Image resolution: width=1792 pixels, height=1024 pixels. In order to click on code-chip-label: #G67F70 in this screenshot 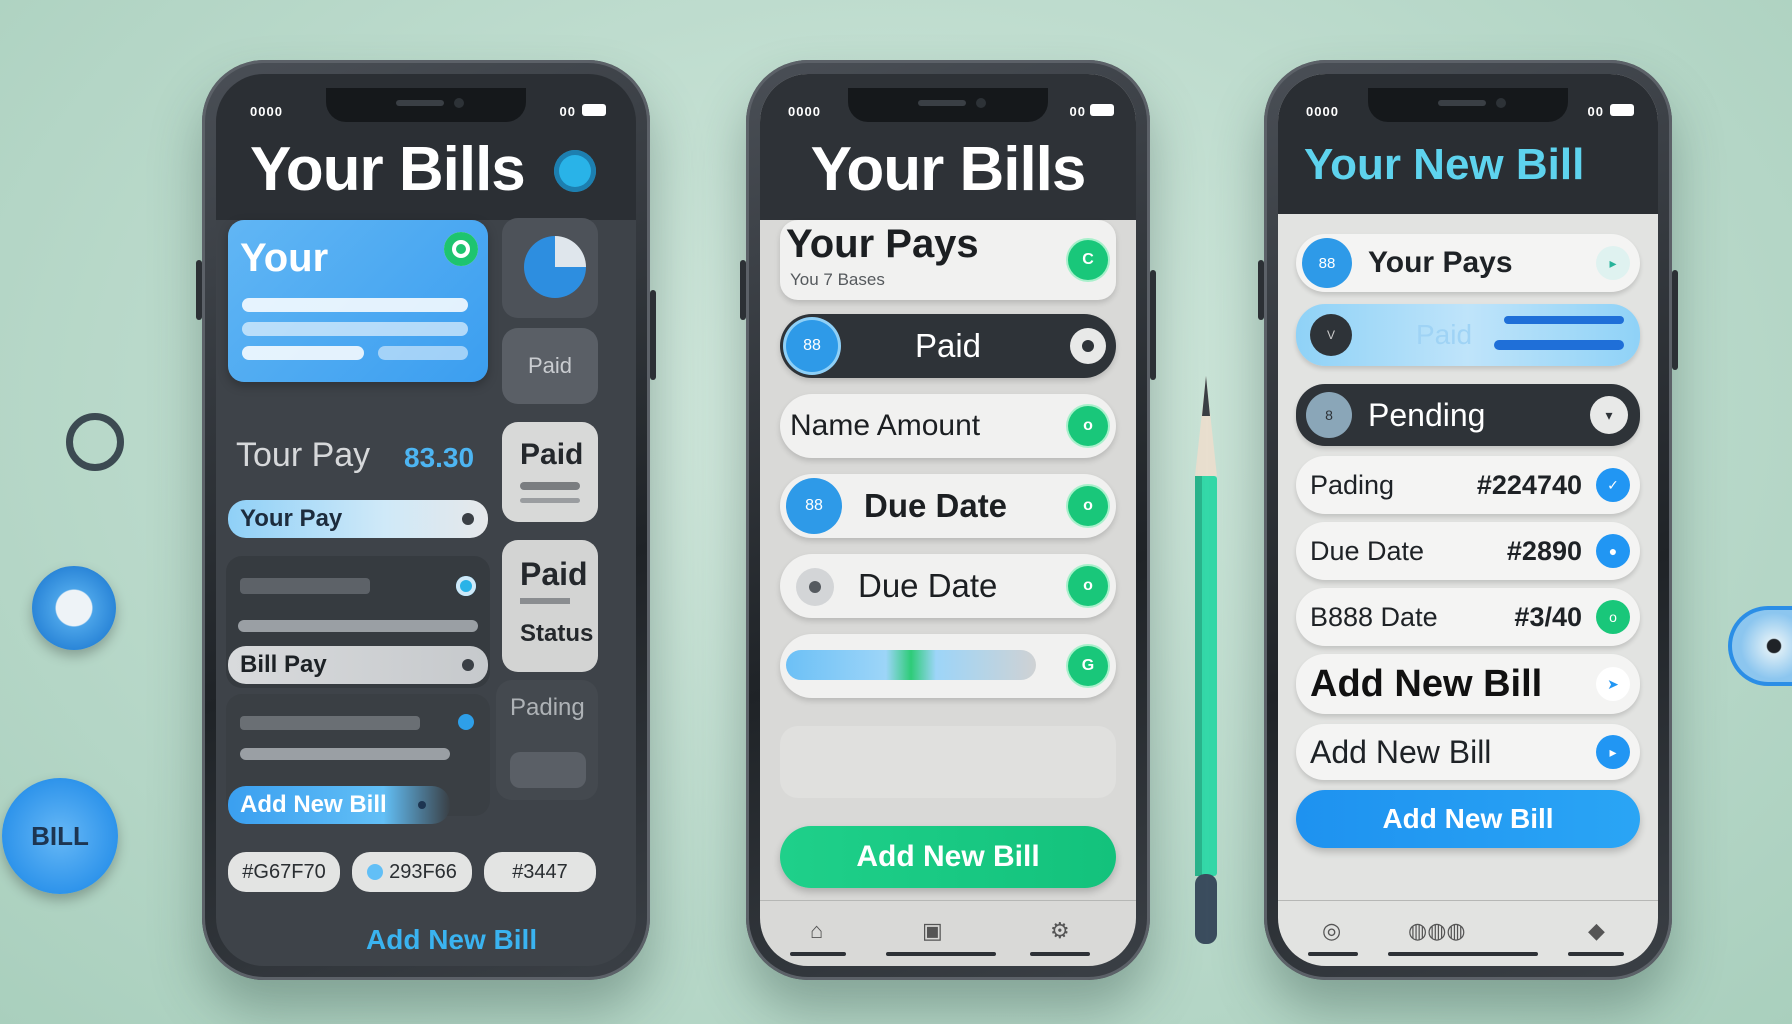, I will do `click(284, 871)`.